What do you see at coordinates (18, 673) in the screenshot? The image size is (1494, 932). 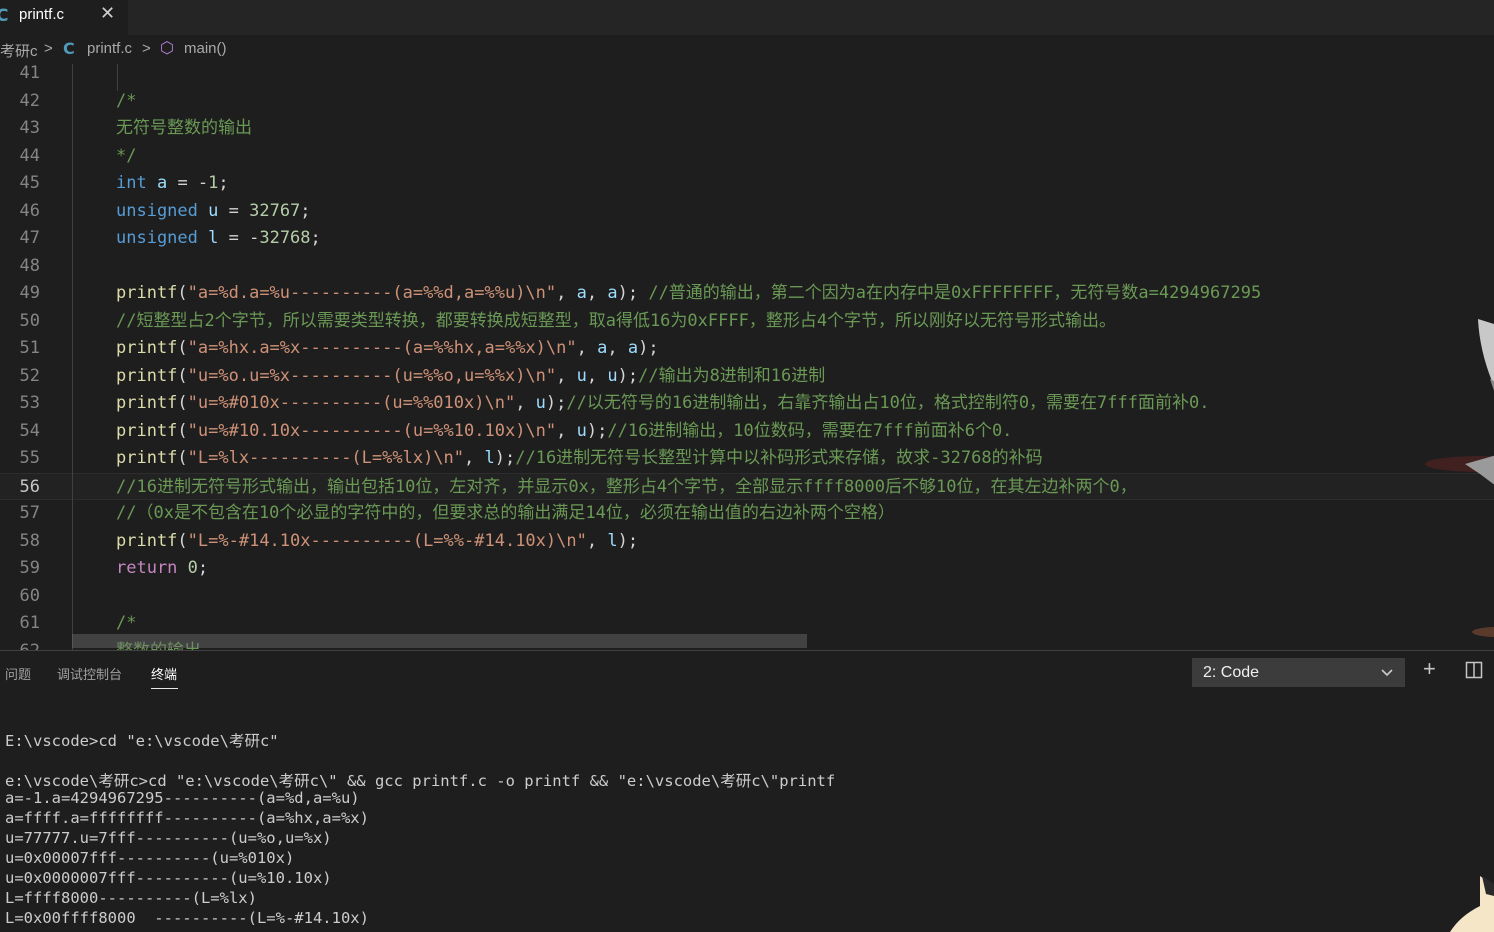 I see `tab-problems: 问题` at bounding box center [18, 673].